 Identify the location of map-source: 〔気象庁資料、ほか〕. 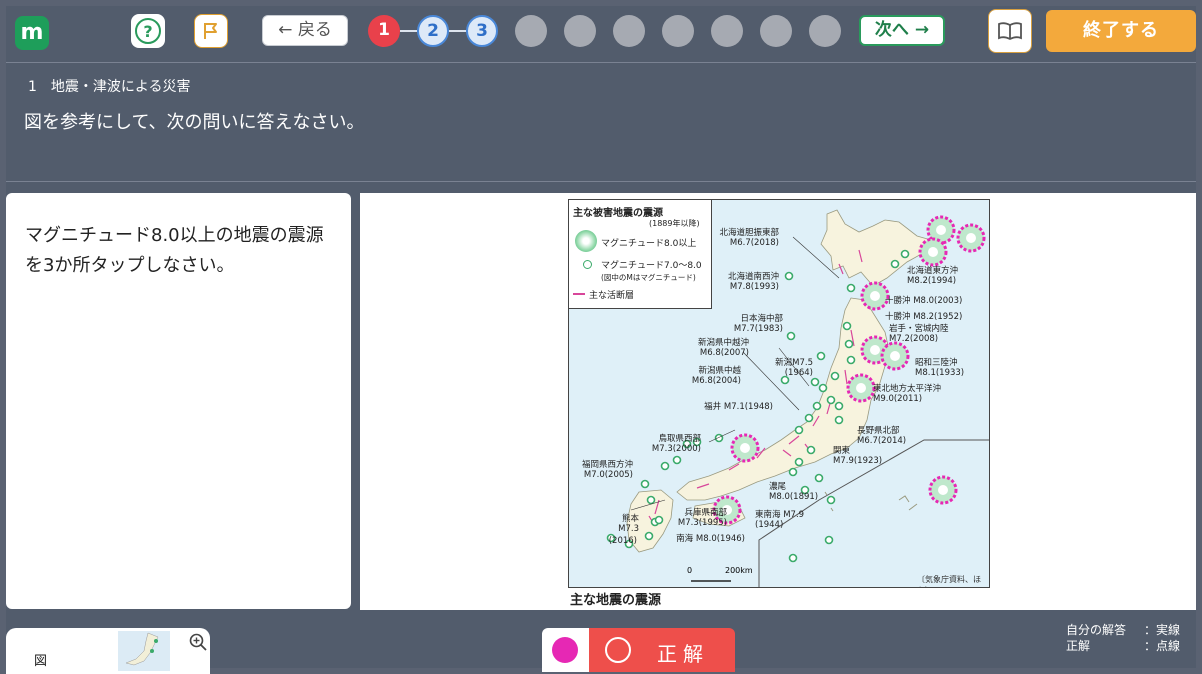
(949, 581).